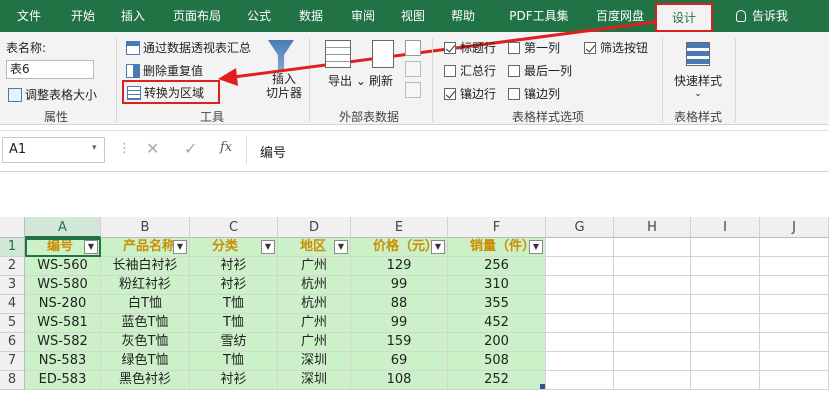  What do you see at coordinates (12, 227) in the screenshot?
I see `select-all-corner` at bounding box center [12, 227].